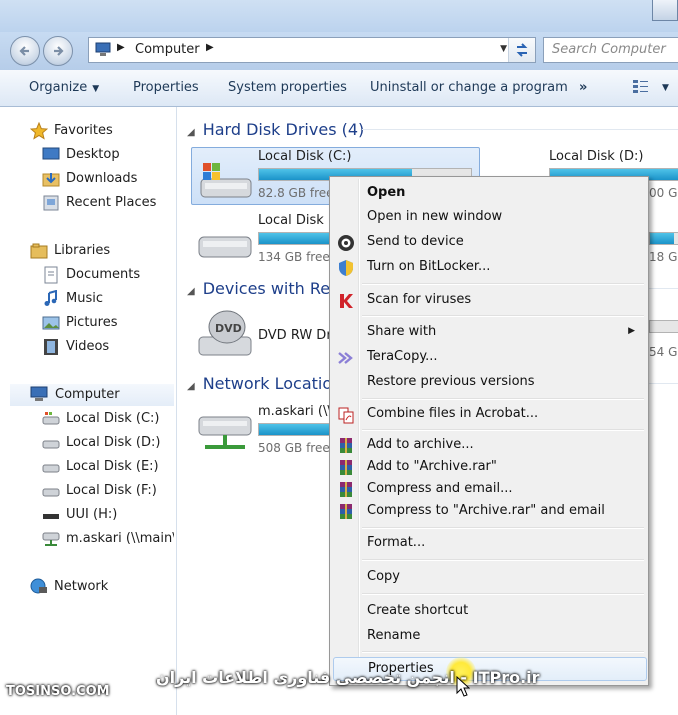 The image size is (678, 715). I want to click on menu-item-create-shortcut: Create shortcut, so click(489, 611).